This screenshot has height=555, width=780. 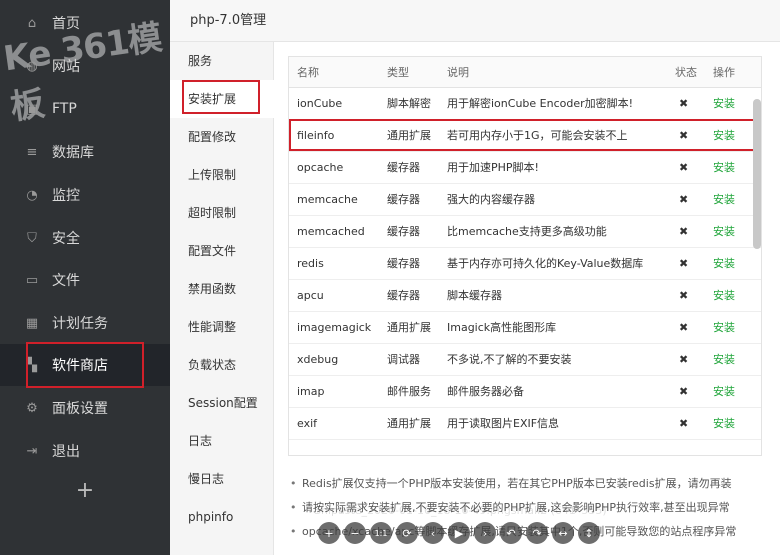 What do you see at coordinates (433, 533) in the screenshot?
I see `prev-icon: ‹` at bounding box center [433, 533].